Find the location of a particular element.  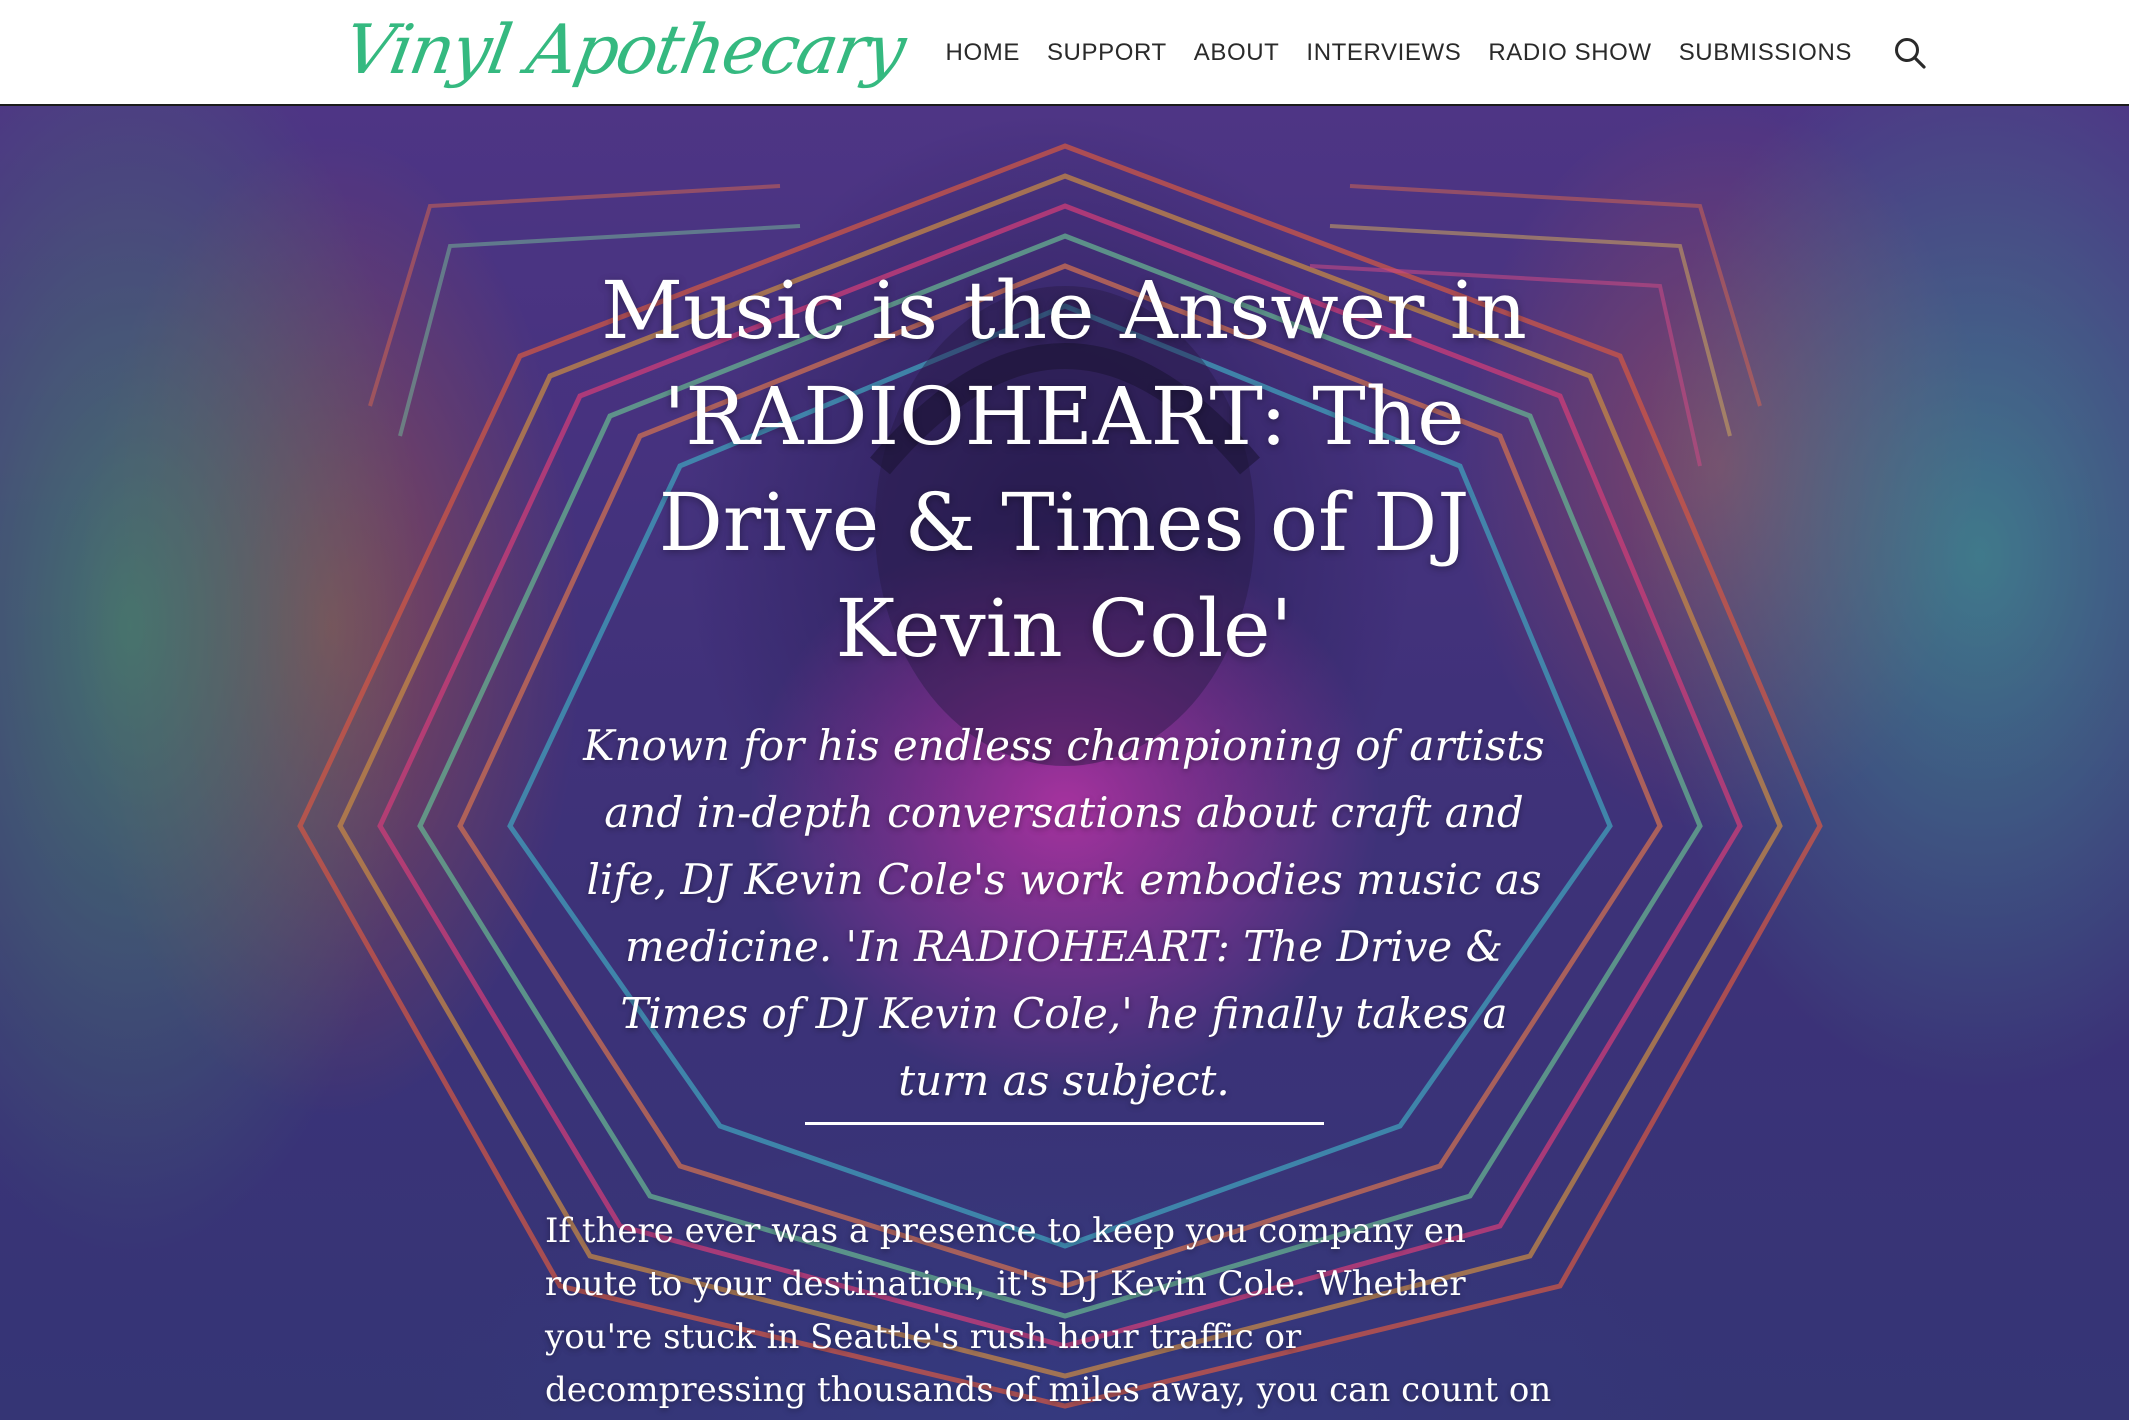

nav-item-about: ABOUT is located at coordinates (1237, 53).